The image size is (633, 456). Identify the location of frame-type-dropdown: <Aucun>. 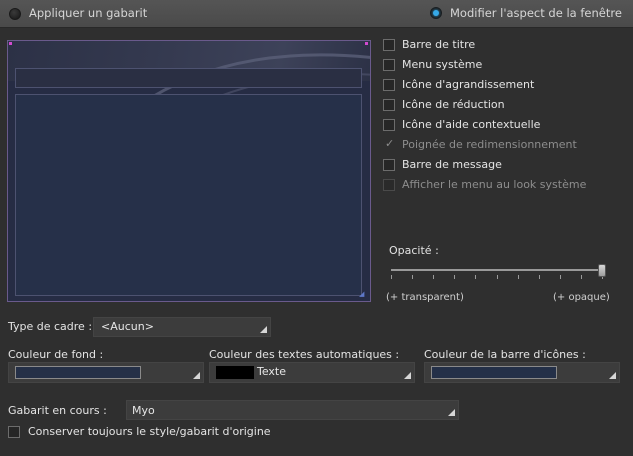
(182, 327).